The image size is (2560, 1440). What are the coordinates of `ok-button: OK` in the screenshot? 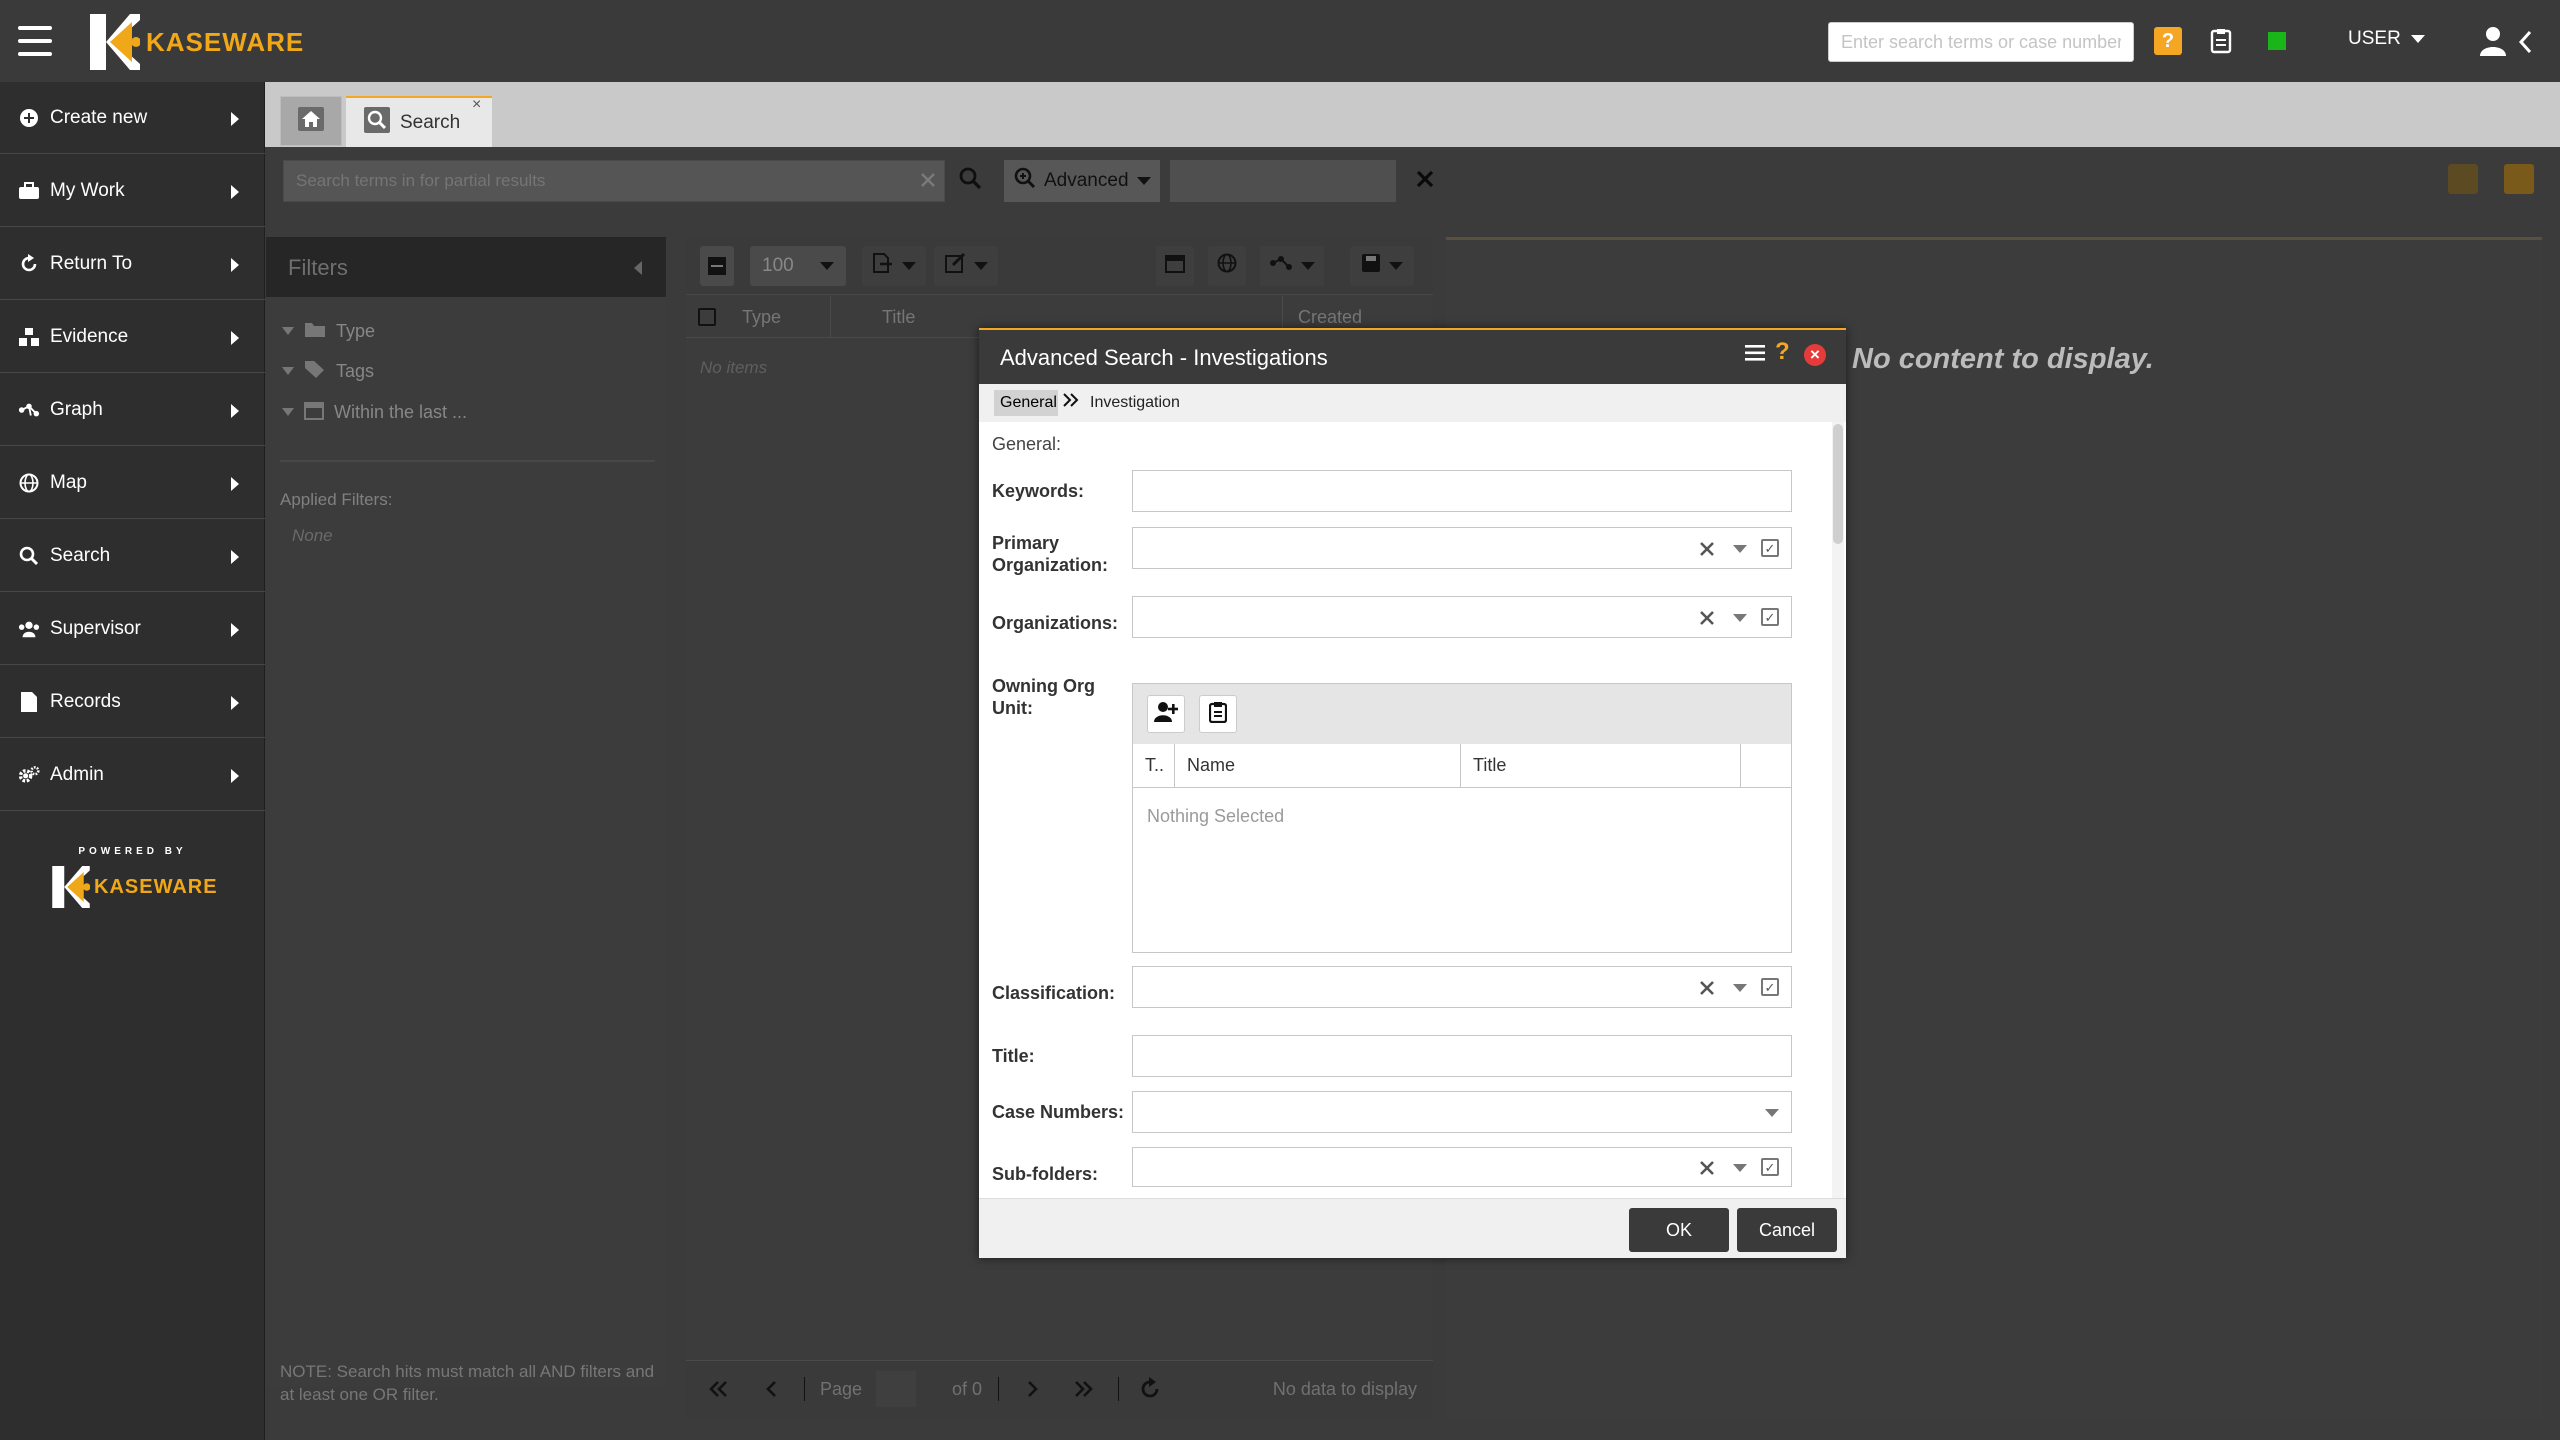 It's located at (1679, 1230).